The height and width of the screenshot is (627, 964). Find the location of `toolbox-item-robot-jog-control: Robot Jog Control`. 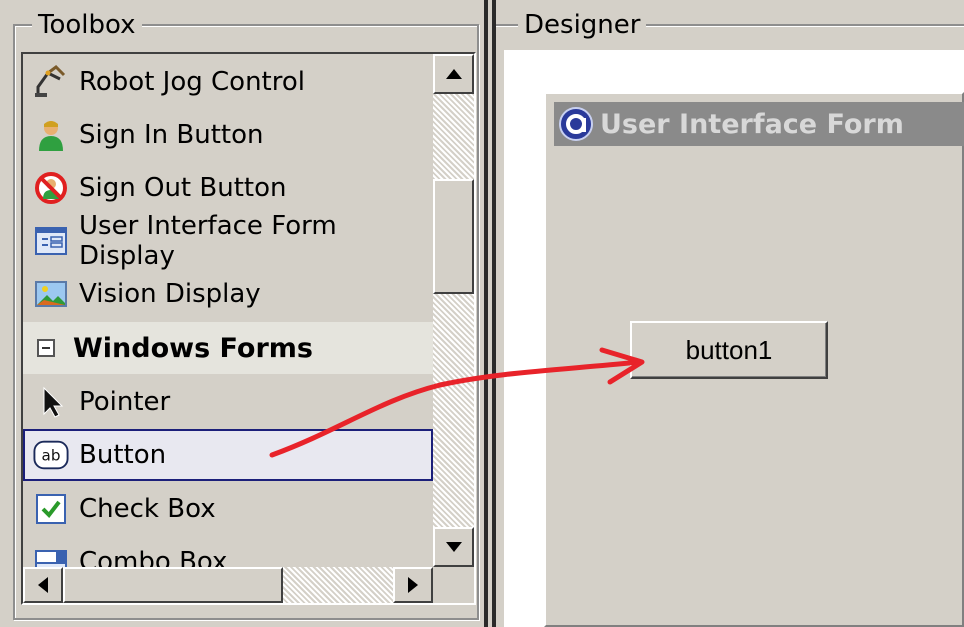

toolbox-item-robot-jog-control: Robot Jog Control is located at coordinates (228, 82).